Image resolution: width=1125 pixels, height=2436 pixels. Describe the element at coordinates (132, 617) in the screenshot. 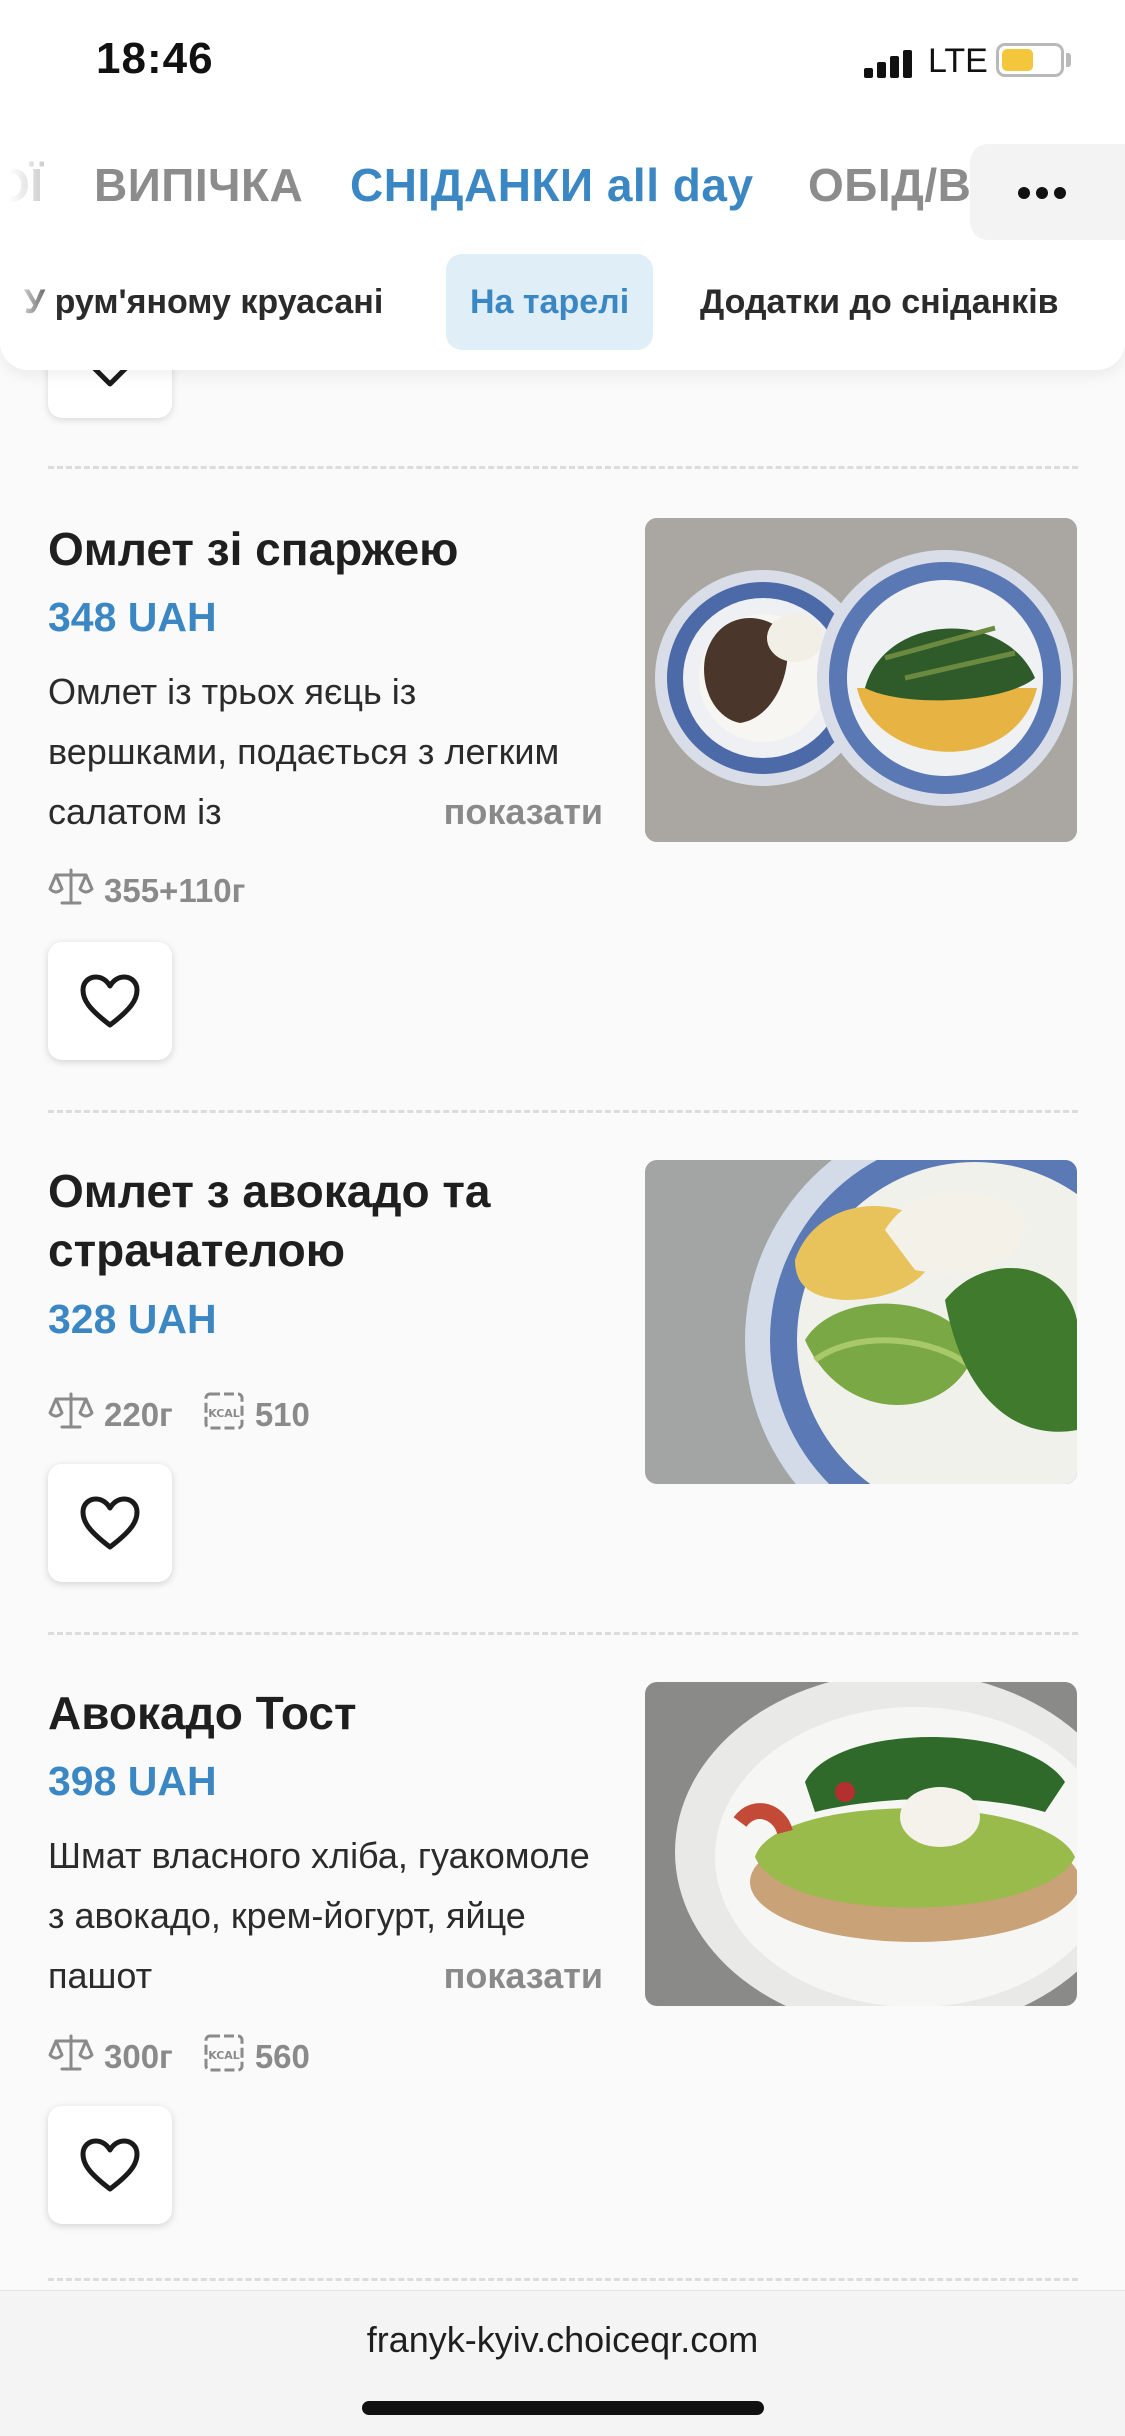

I see `item-price: 348 UAH` at that location.